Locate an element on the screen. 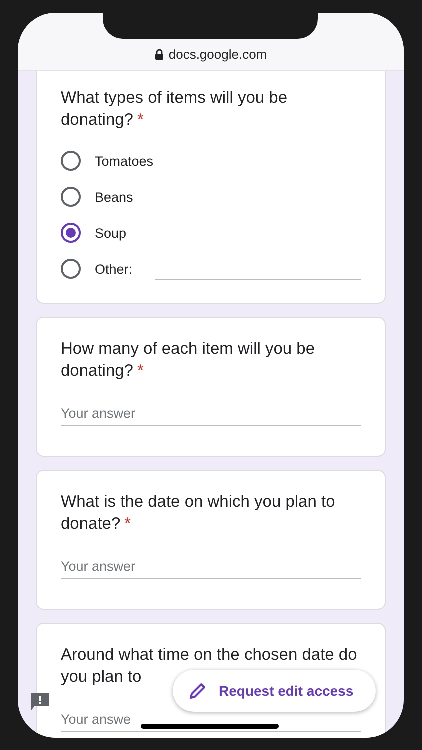 The height and width of the screenshot is (750, 422). option-label: Soup is located at coordinates (111, 233).